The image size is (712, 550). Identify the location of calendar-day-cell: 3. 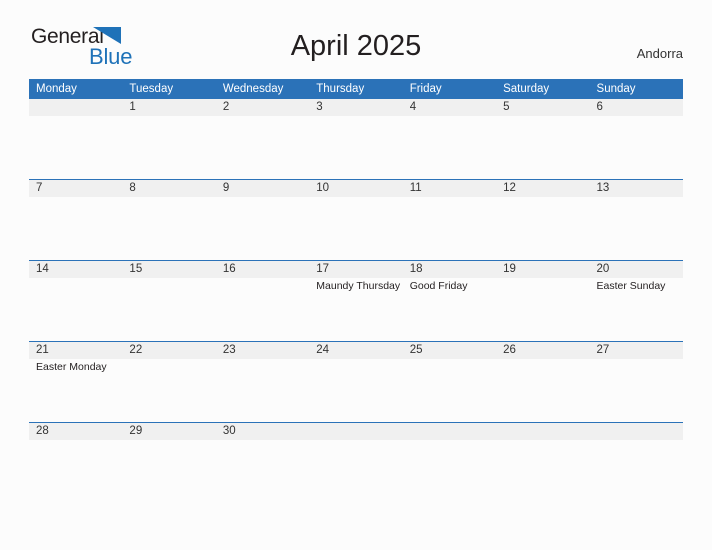
(356, 139).